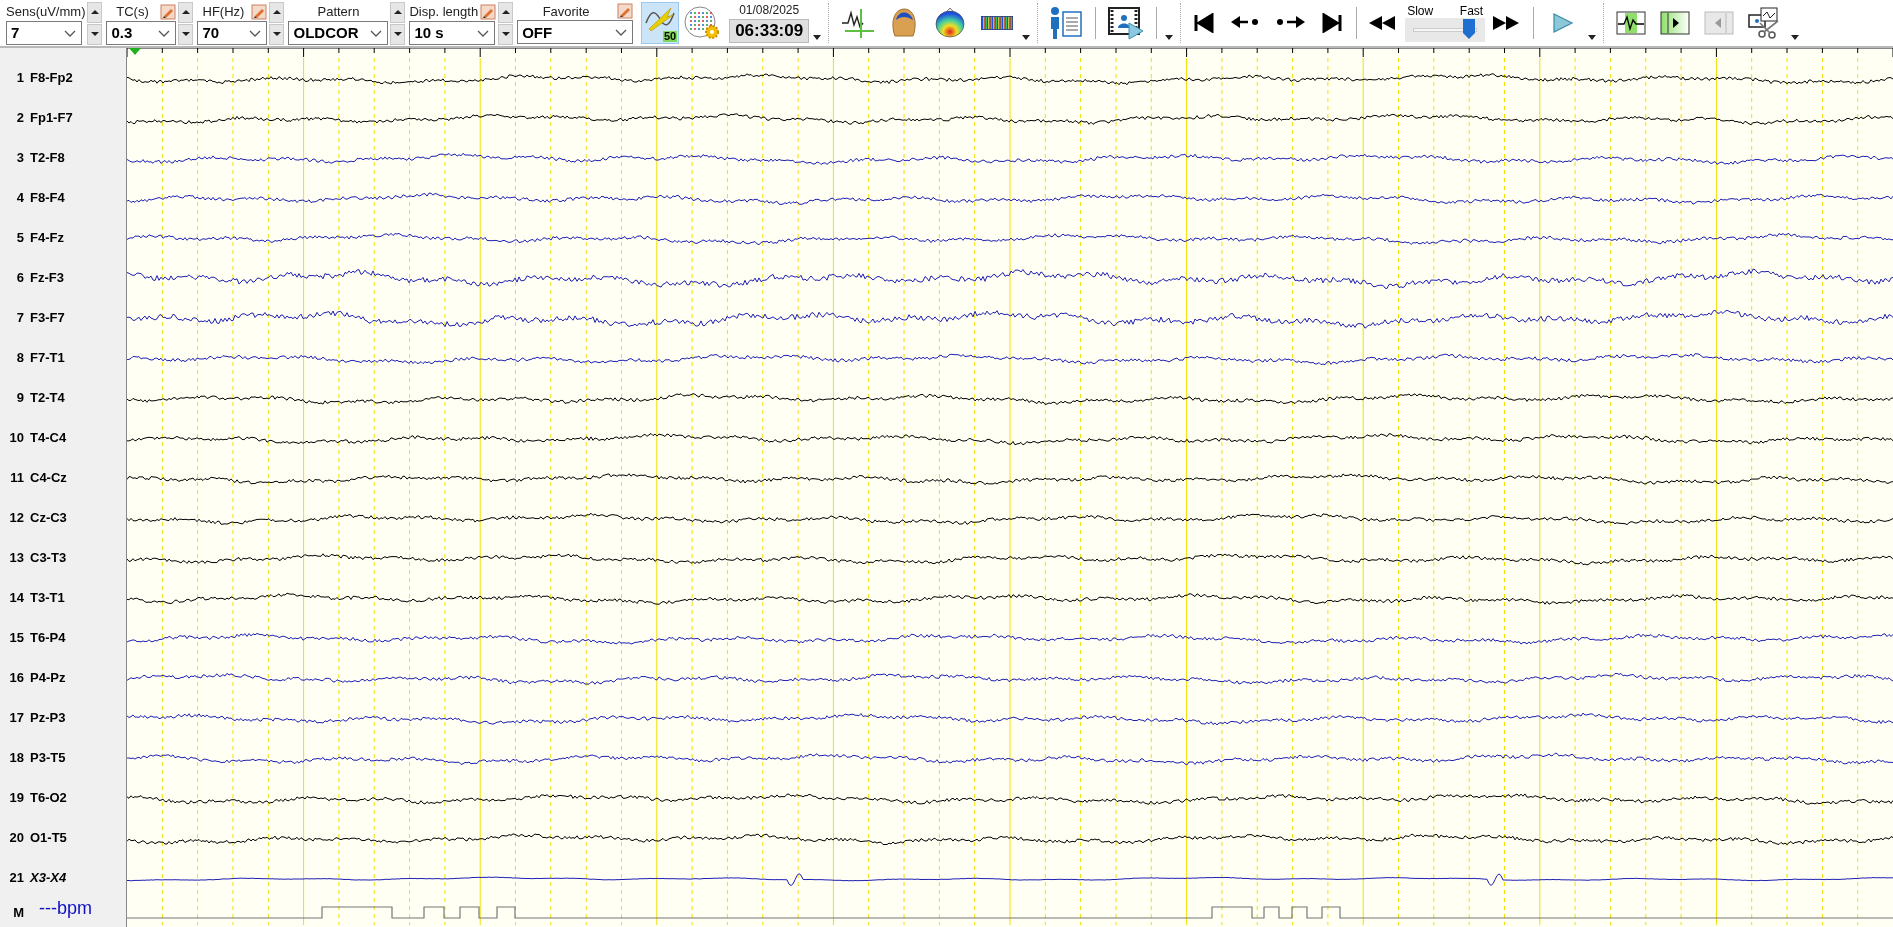 The image size is (1893, 927). Describe the element at coordinates (338, 32) in the screenshot. I see `dropdown-field: OLDCOR` at that location.